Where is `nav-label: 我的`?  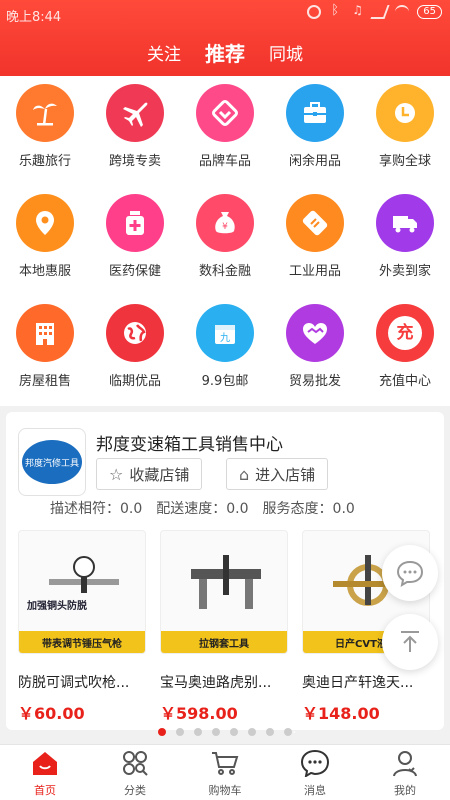 nav-label: 我的 is located at coordinates (405, 790).